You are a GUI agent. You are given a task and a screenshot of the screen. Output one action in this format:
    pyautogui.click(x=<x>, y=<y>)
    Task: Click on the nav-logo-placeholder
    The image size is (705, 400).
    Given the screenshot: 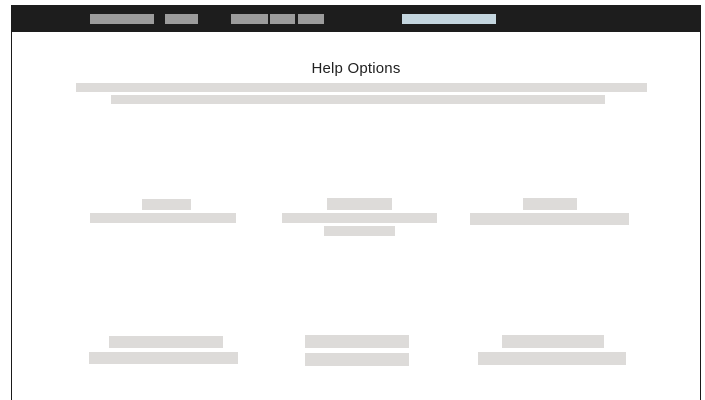 What is the action you would take?
    pyautogui.click(x=122, y=19)
    